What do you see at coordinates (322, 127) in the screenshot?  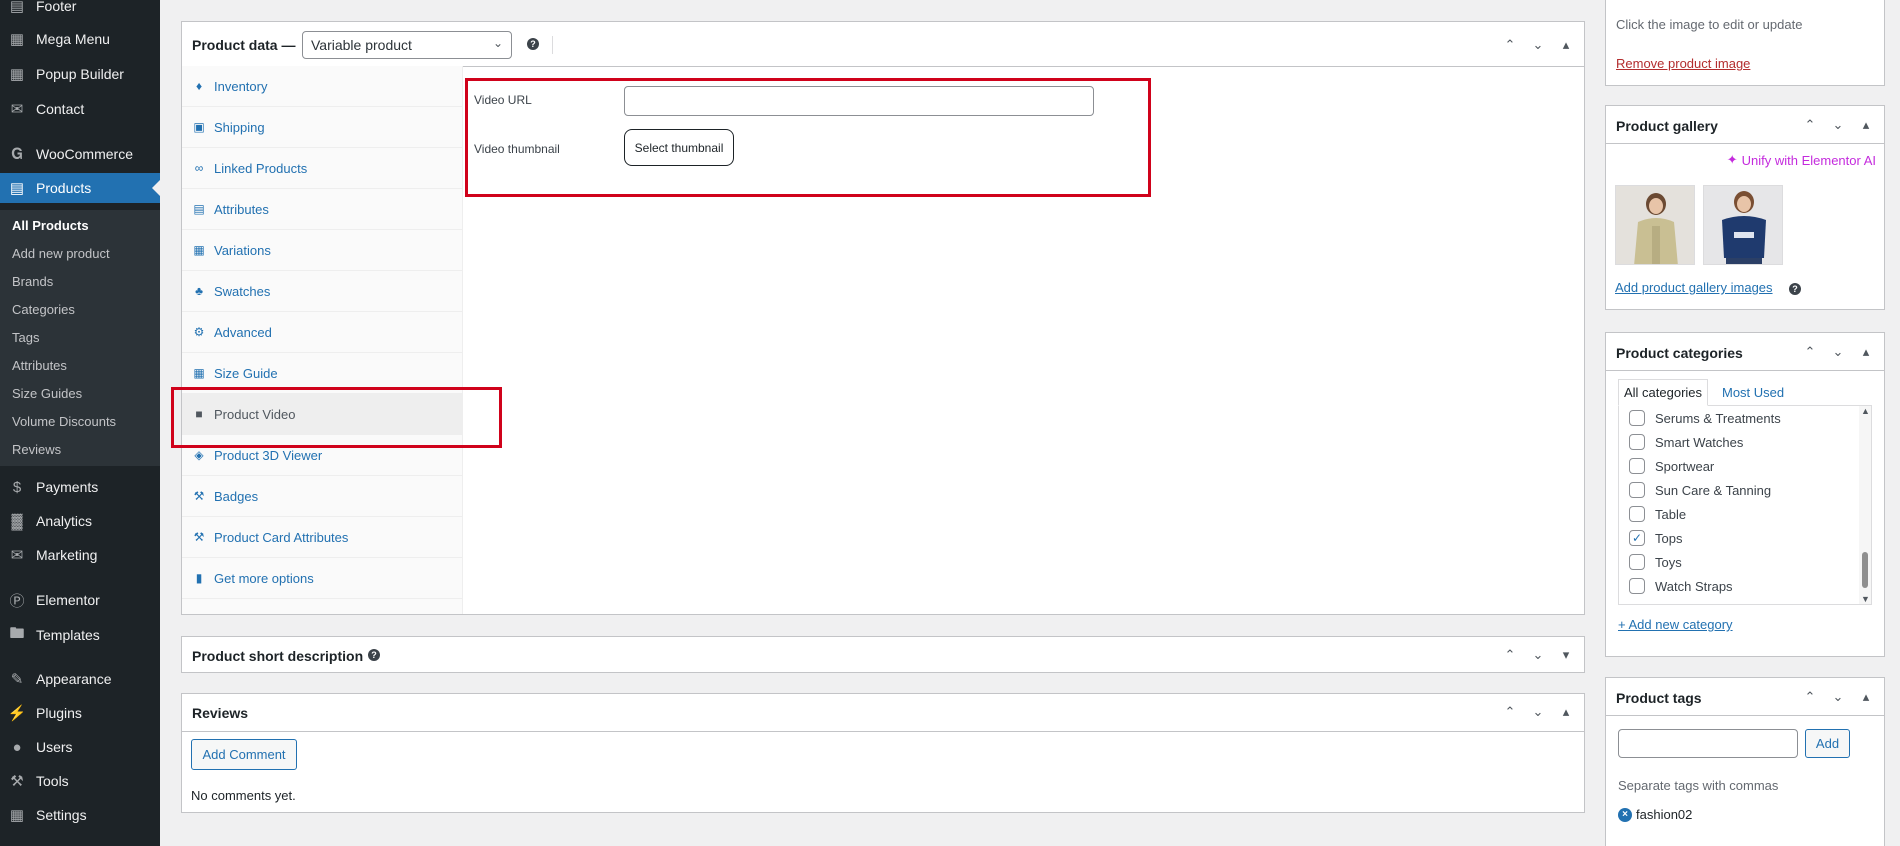 I see `tab-shipping: ▣ Shipping` at bounding box center [322, 127].